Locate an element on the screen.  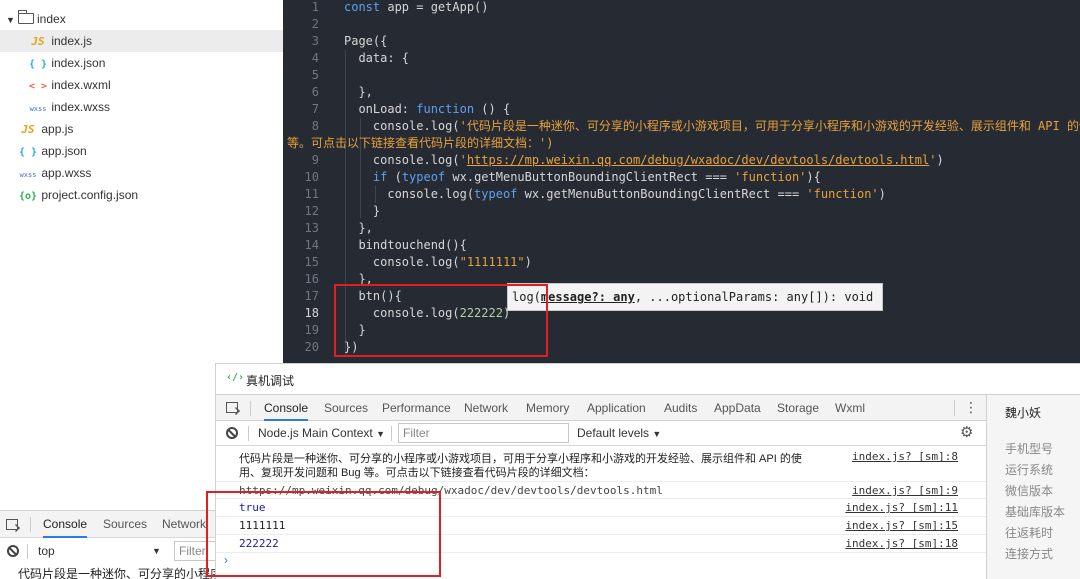
tree-file-index-wxml: < > index.wxml is located at coordinates (69, 85).